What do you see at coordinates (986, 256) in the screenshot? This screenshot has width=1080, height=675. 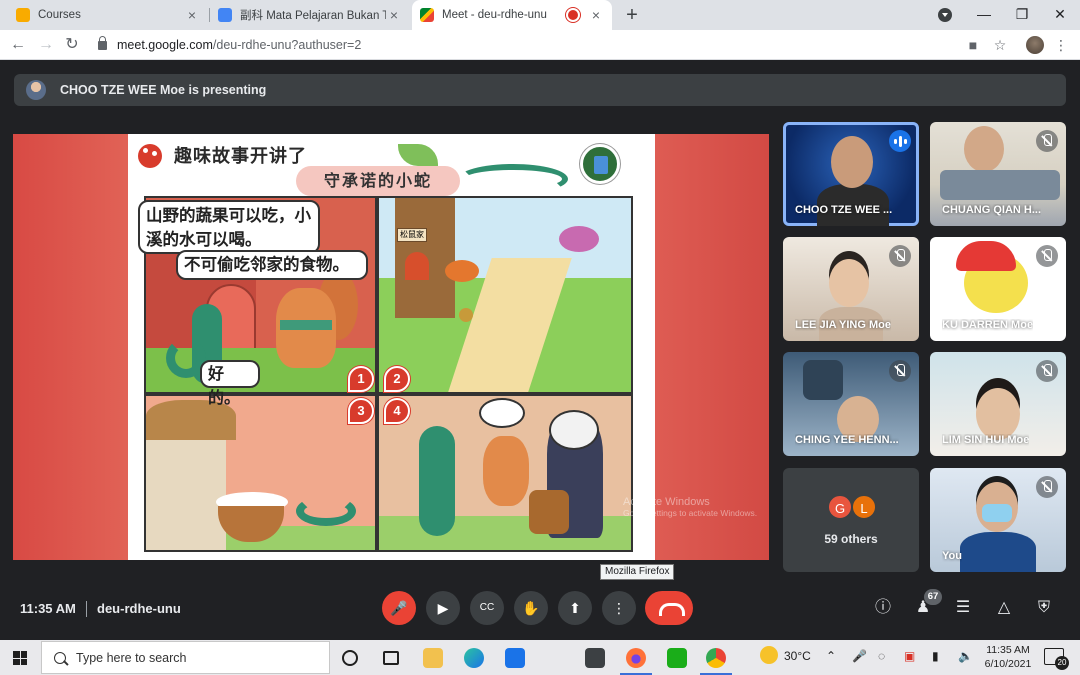 I see `cap-illustration` at bounding box center [986, 256].